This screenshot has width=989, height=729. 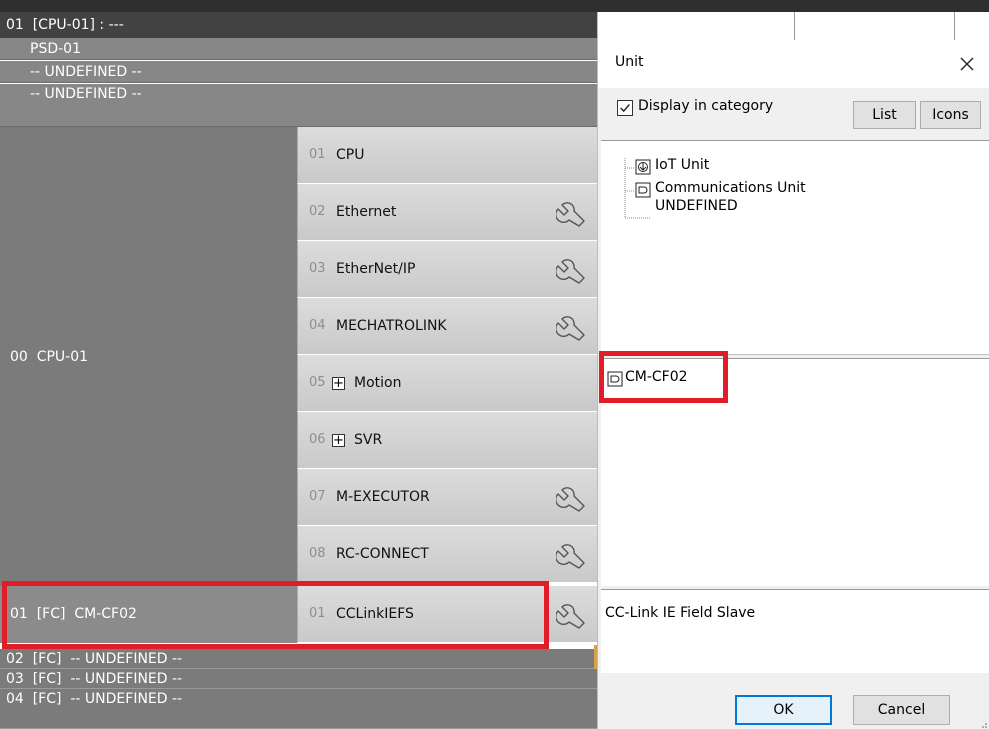 What do you see at coordinates (447, 155) in the screenshot?
I see `module-row-cpu: 01 CPU` at bounding box center [447, 155].